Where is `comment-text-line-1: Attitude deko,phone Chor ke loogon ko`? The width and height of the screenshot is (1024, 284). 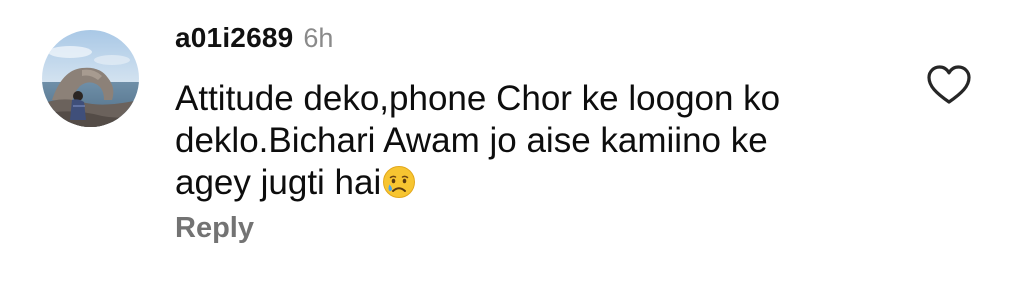 comment-text-line-1: Attitude deko,phone Chor ke loogon ko is located at coordinates (478, 98).